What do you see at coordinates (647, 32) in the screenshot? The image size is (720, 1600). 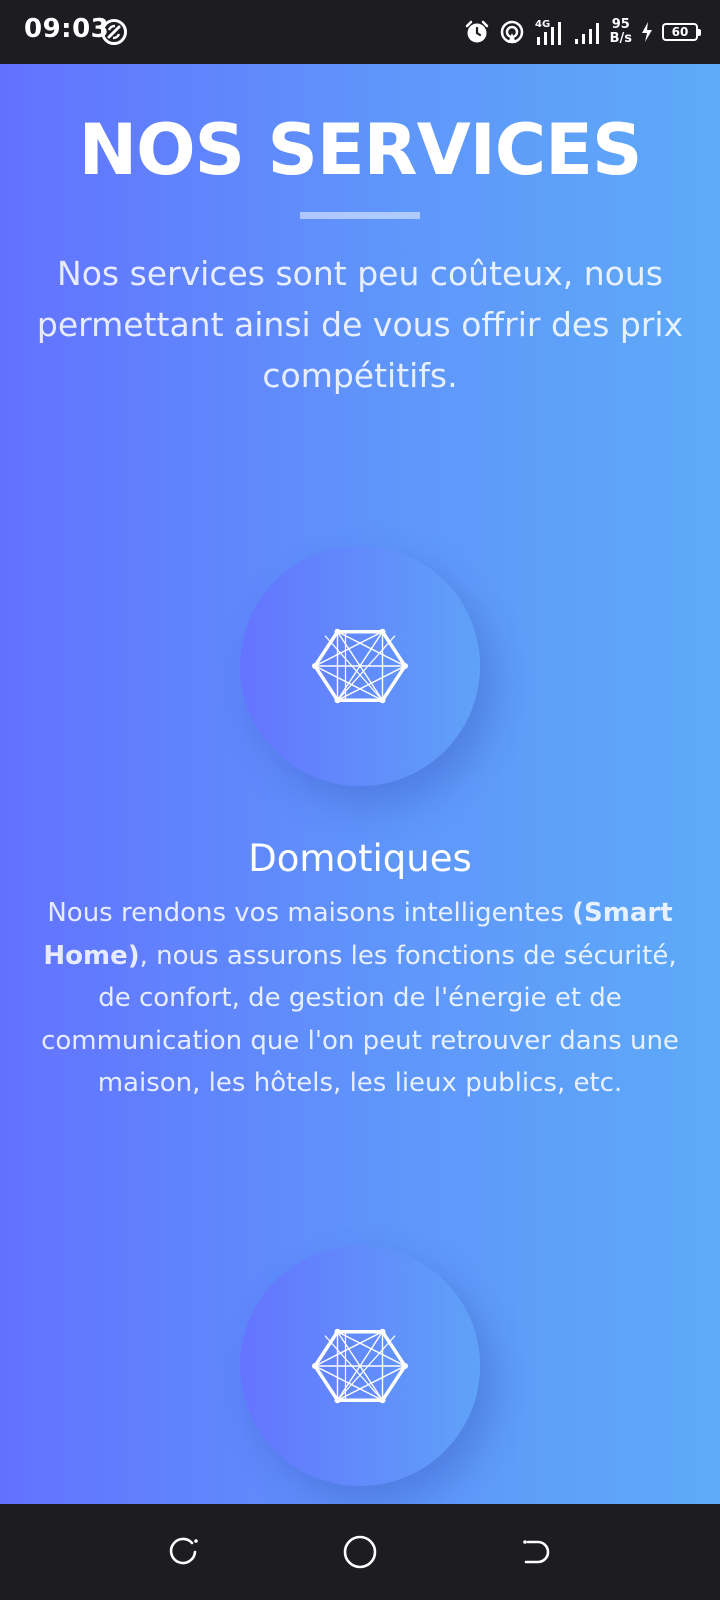 I see `charging-icon` at bounding box center [647, 32].